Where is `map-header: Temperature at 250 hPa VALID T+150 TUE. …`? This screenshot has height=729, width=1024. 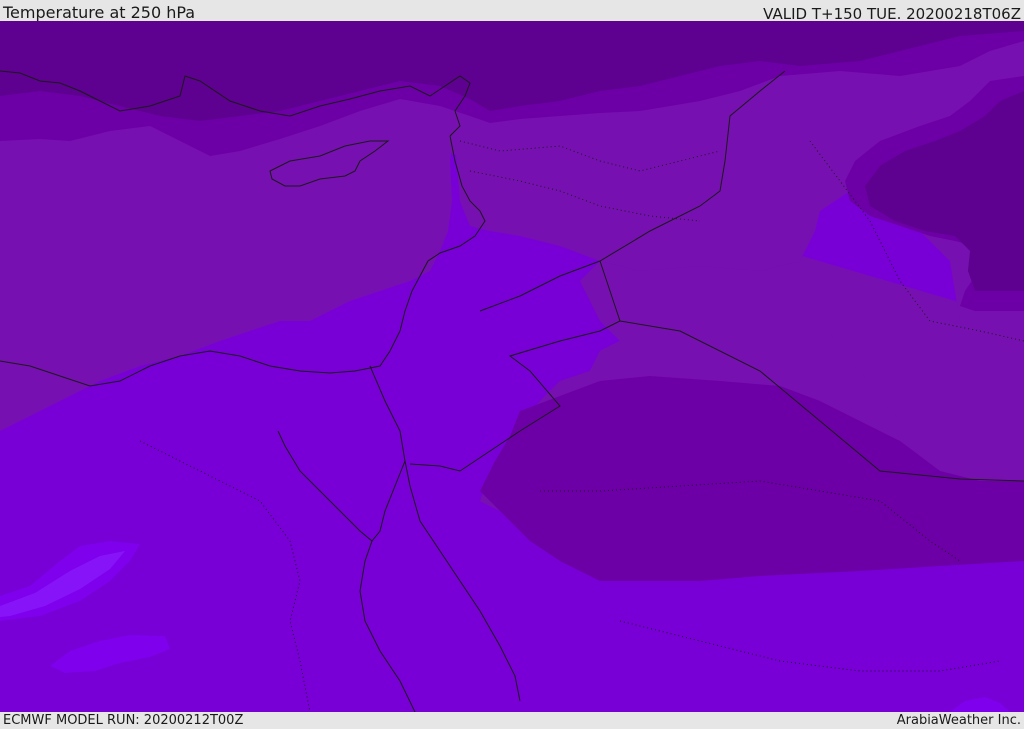
map-header: Temperature at 250 hPa VALID T+150 TUE. … is located at coordinates (512, 11).